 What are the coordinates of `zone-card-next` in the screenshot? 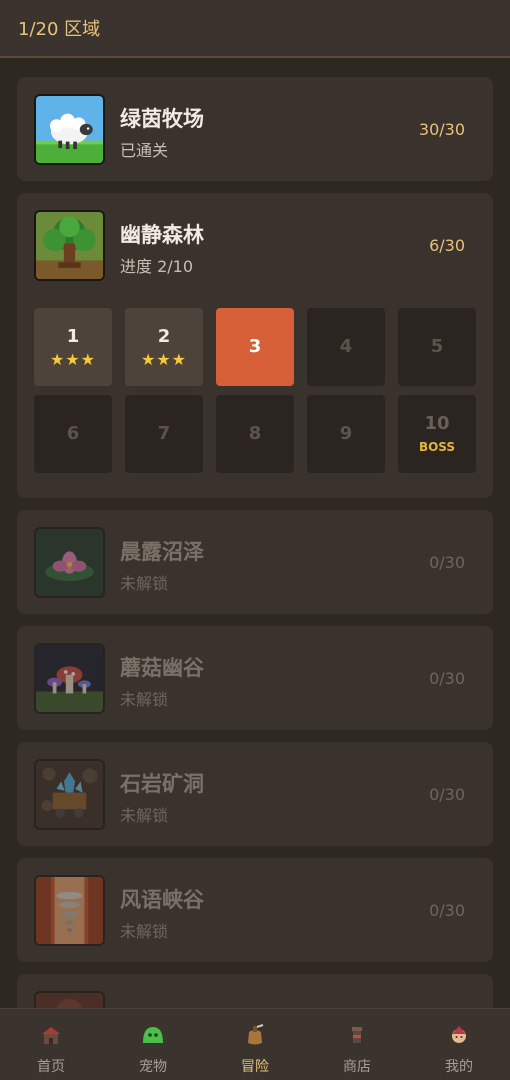 It's located at (255, 991).